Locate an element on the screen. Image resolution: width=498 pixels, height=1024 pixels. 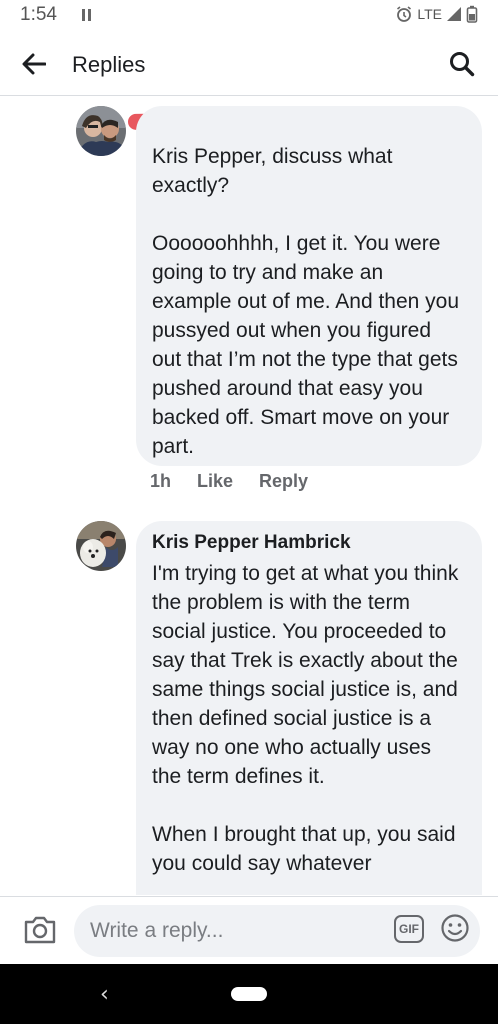
status-bar: 1:54 LTE is located at coordinates (249, 16).